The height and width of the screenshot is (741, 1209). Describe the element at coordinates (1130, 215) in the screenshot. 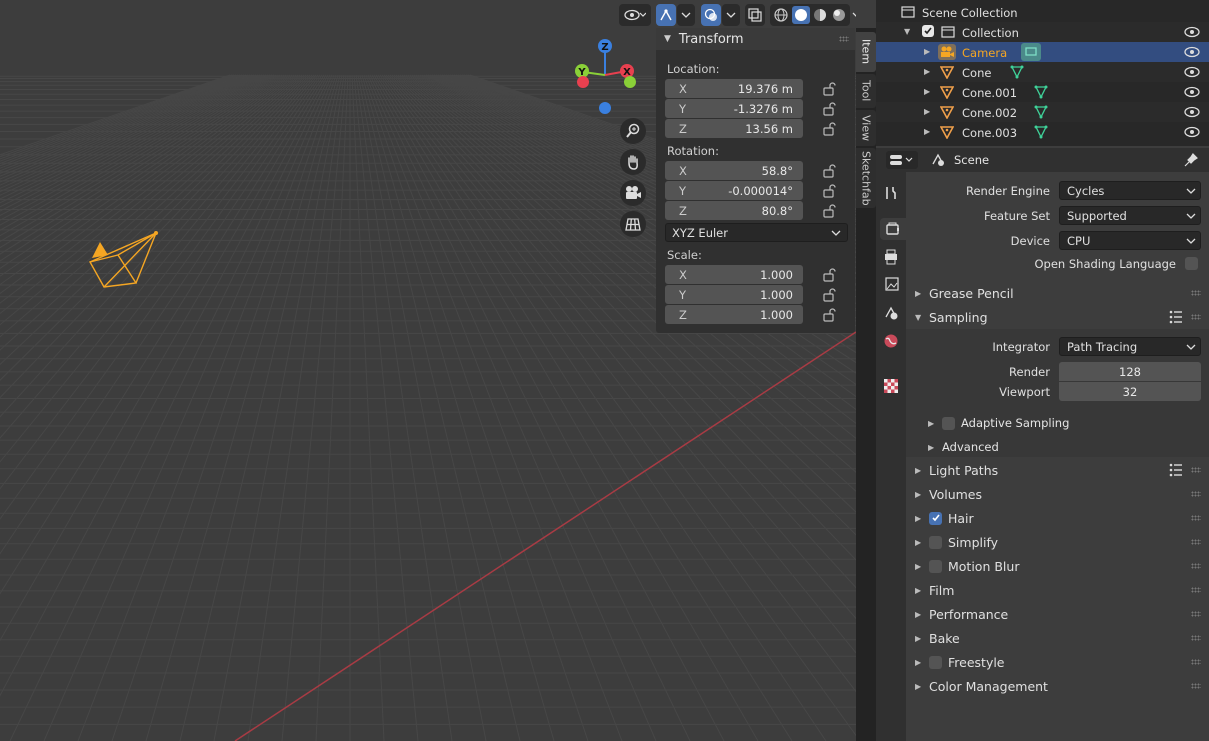

I see `feature-set-select: Supported` at that location.